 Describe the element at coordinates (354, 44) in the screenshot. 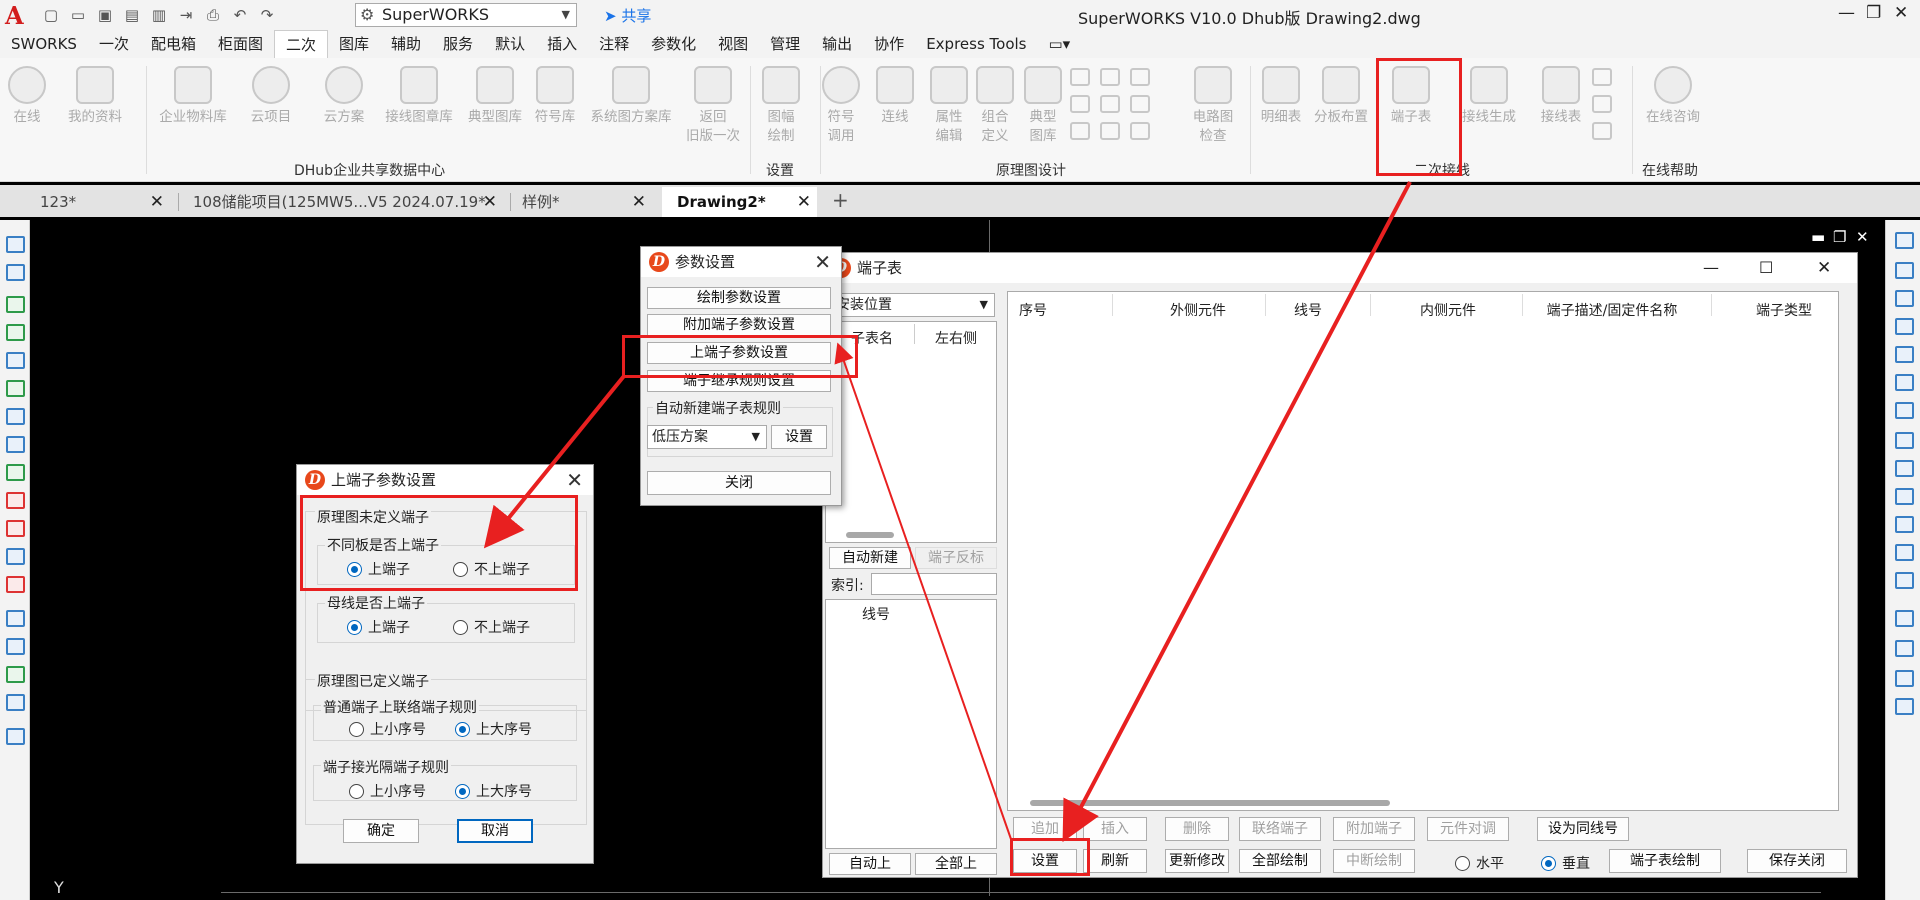

I see `menu-library: 图库` at that location.